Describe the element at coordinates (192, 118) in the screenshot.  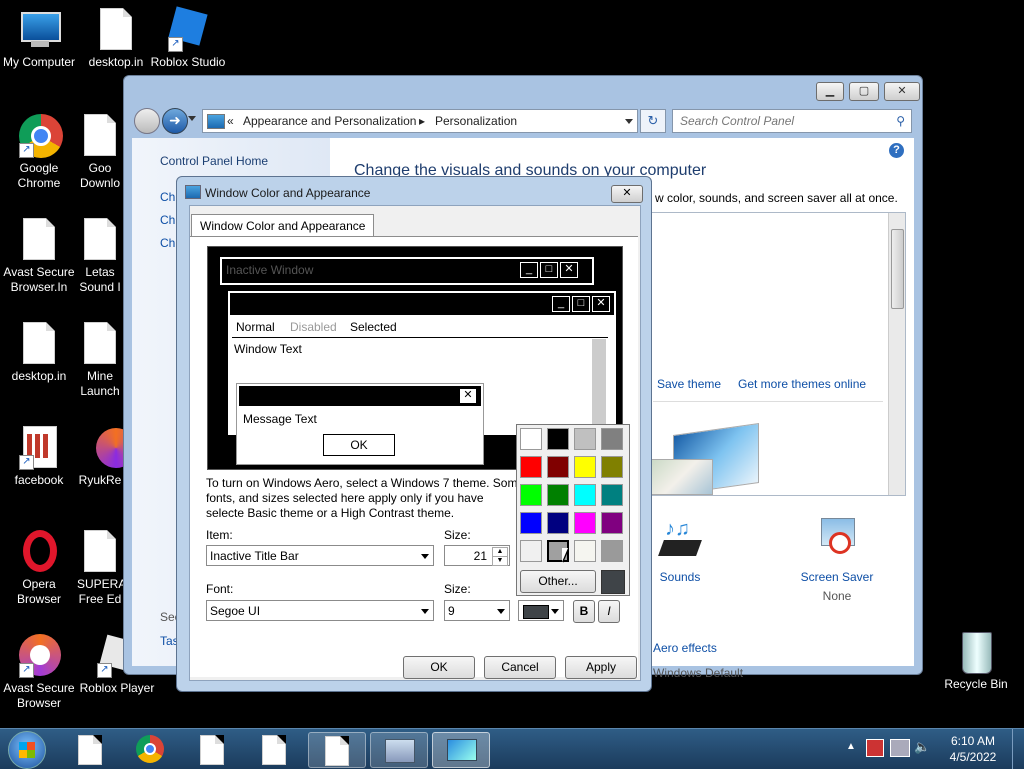
I see `recent-pages-dropdown` at that location.